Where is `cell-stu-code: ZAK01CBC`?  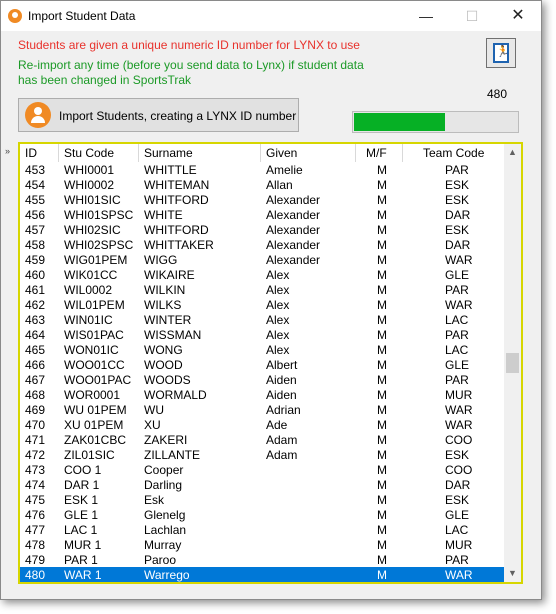
cell-stu-code: ZAK01CBC is located at coordinates (95, 440).